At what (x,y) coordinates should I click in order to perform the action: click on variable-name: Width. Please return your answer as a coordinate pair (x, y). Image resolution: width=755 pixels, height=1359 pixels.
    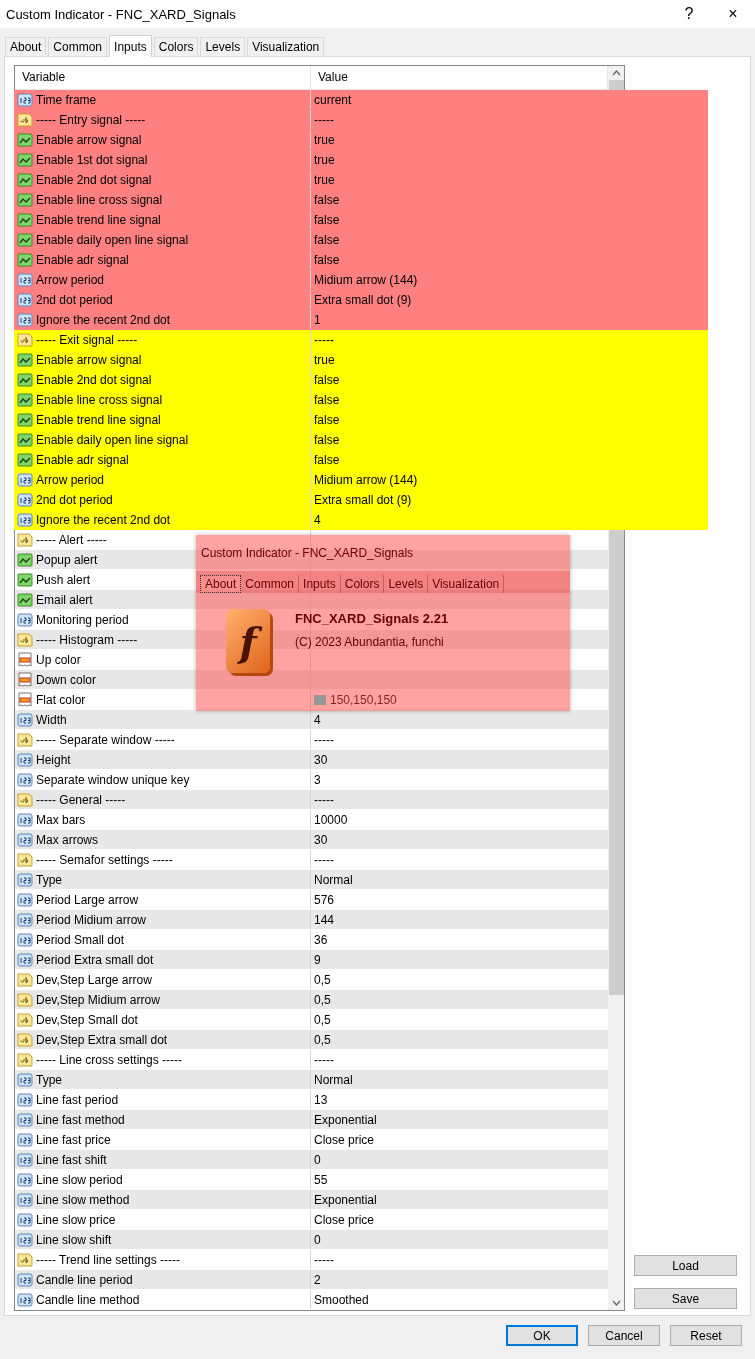
    Looking at the image, I should click on (51, 719).